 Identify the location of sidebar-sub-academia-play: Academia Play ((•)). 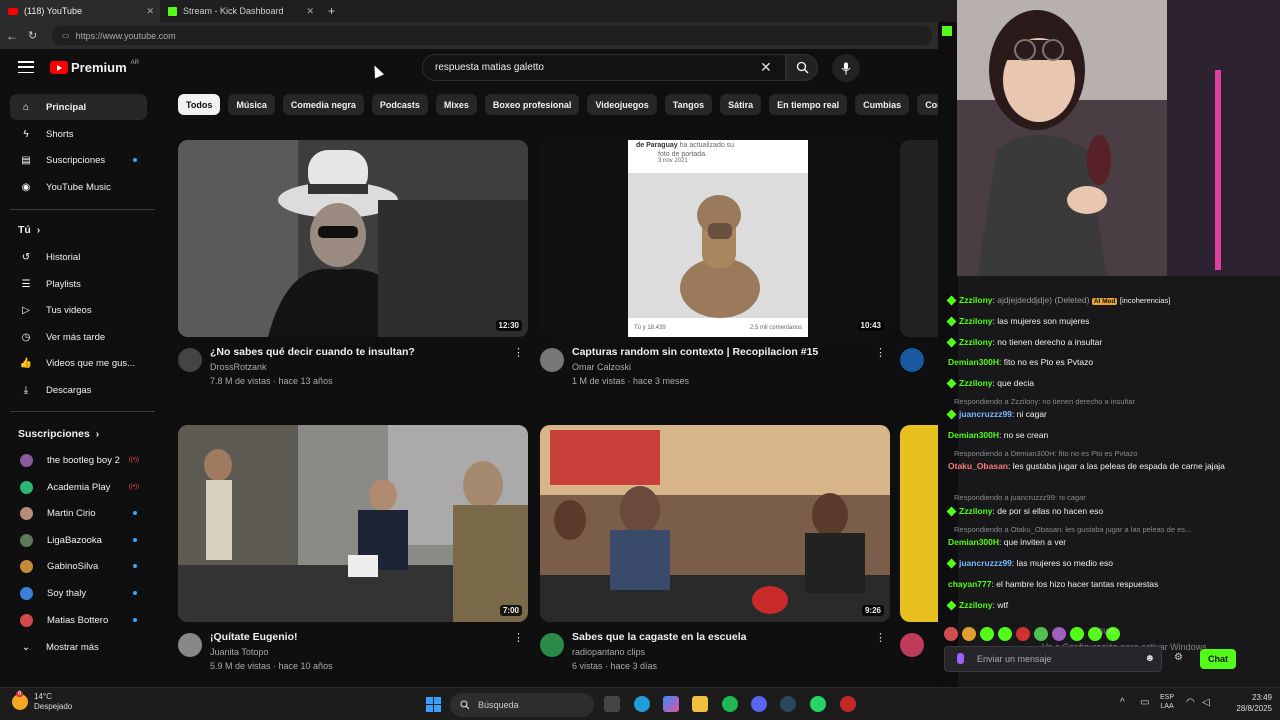
(78, 487).